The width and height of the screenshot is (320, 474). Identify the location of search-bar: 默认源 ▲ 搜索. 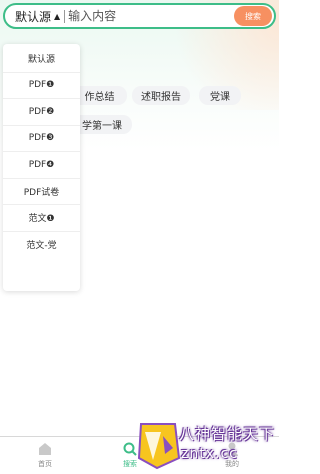
(139, 16).